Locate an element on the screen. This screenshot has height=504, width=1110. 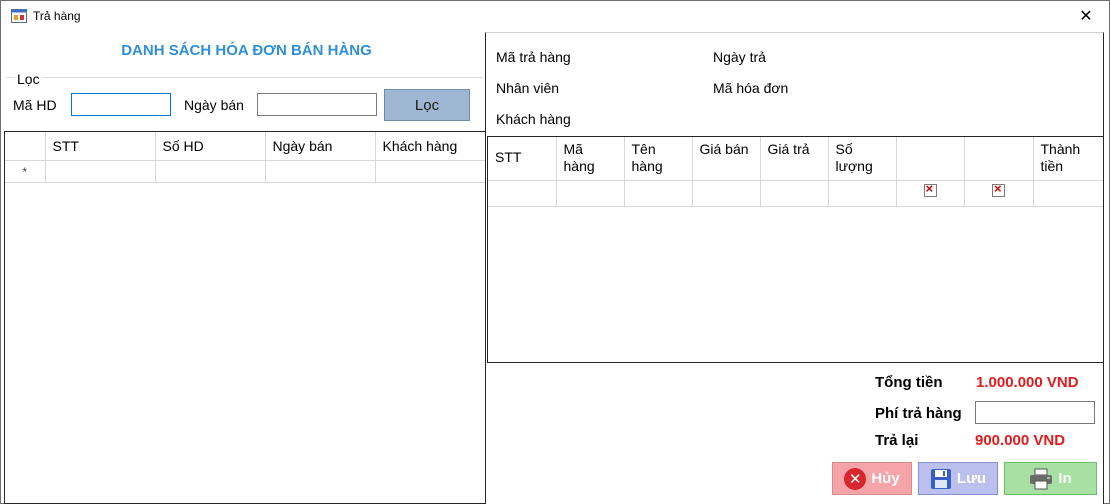
table-row: * is located at coordinates (245, 171).